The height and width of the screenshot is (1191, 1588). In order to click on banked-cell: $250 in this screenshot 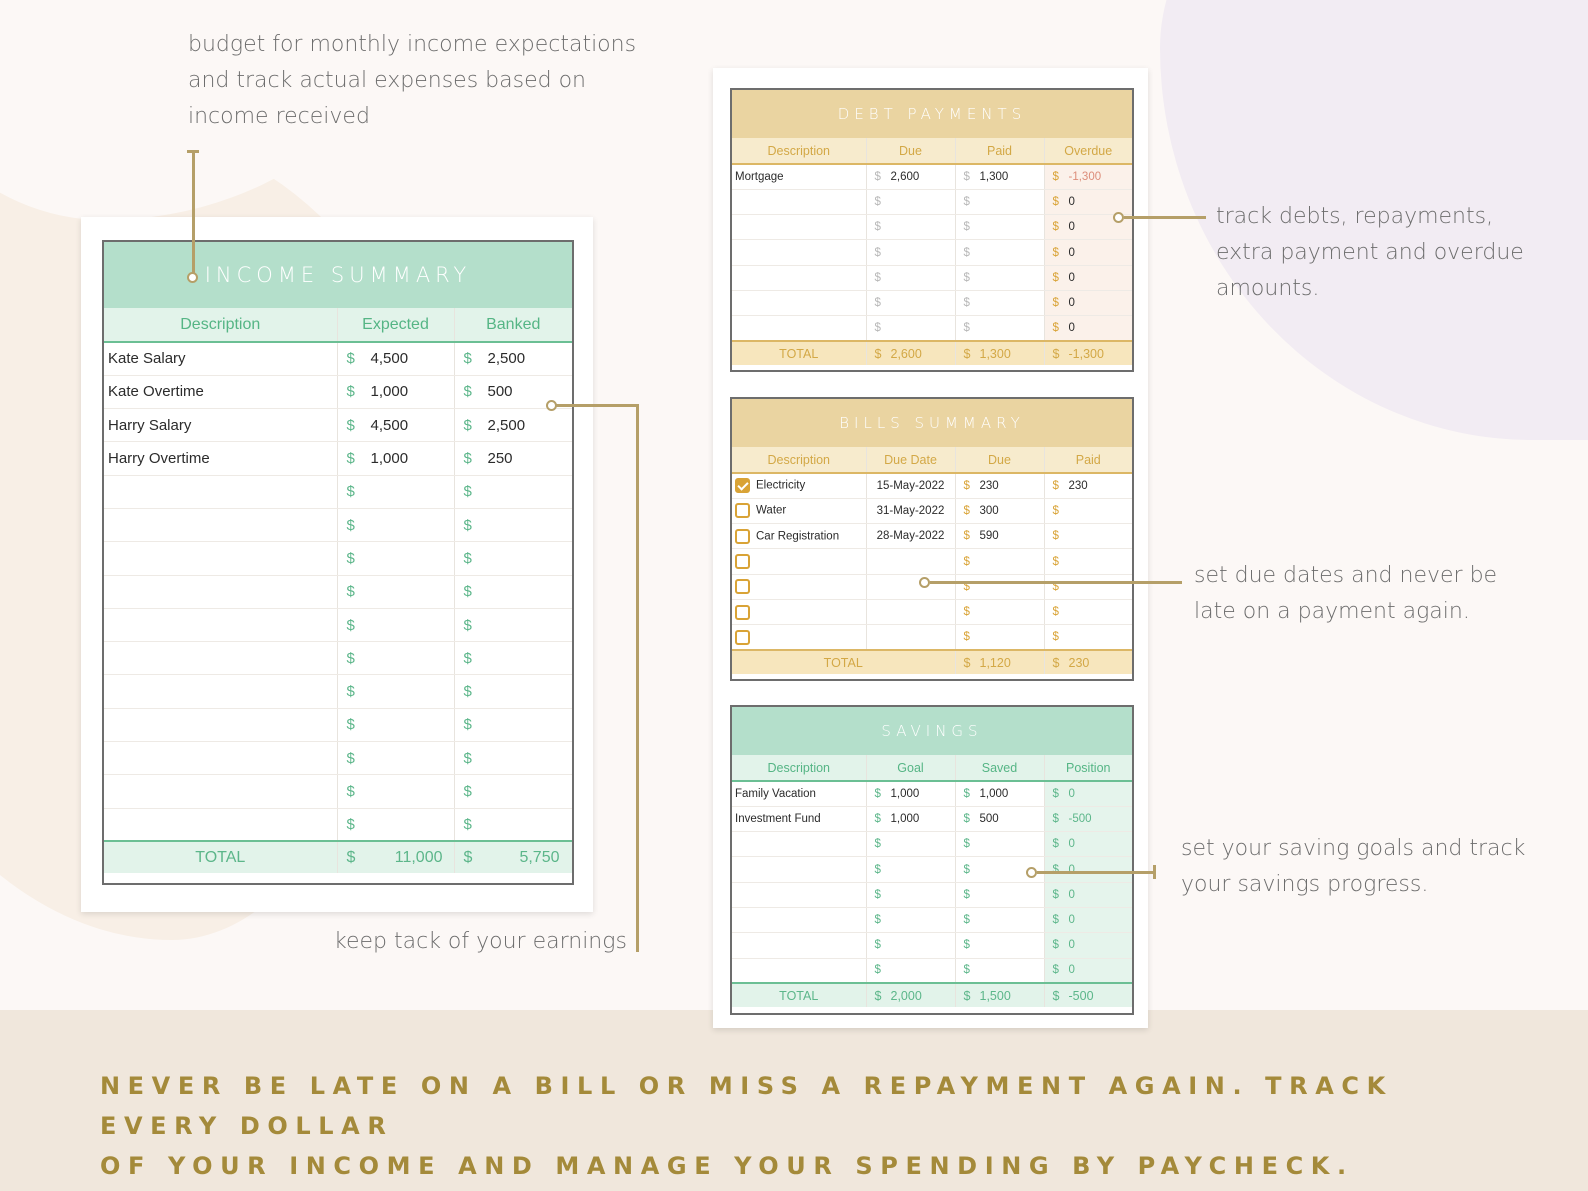, I will do `click(513, 458)`.